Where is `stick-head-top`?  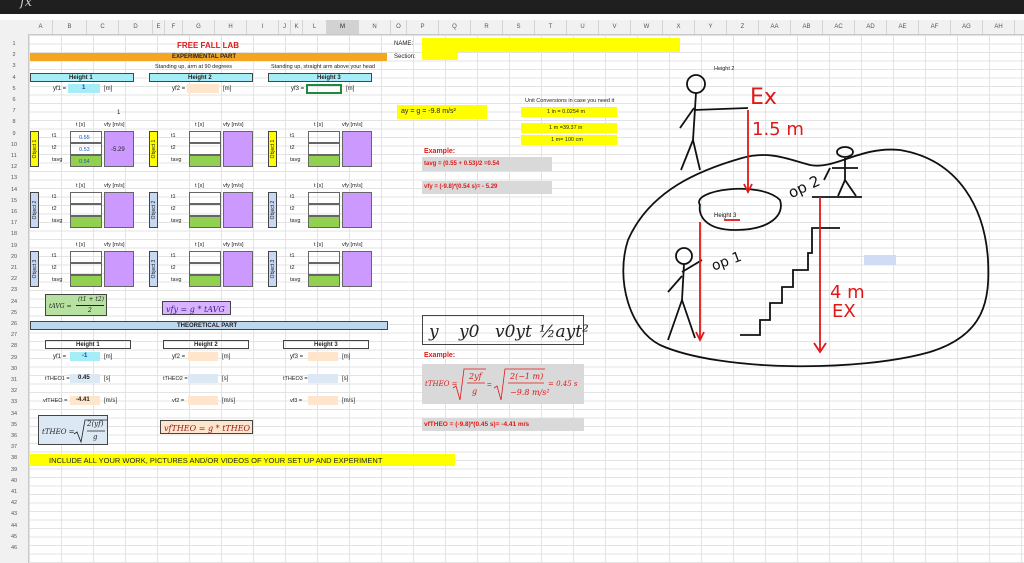
stick-head-top is located at coordinates (696, 84).